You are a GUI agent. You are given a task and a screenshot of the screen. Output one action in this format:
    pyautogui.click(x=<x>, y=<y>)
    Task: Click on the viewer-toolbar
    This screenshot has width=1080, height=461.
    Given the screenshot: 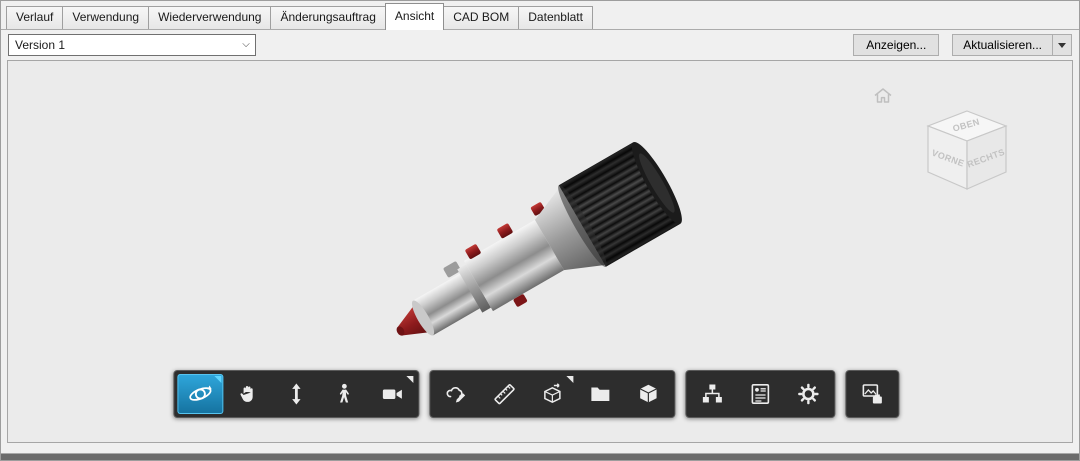 What is the action you would take?
    pyautogui.click(x=536, y=394)
    